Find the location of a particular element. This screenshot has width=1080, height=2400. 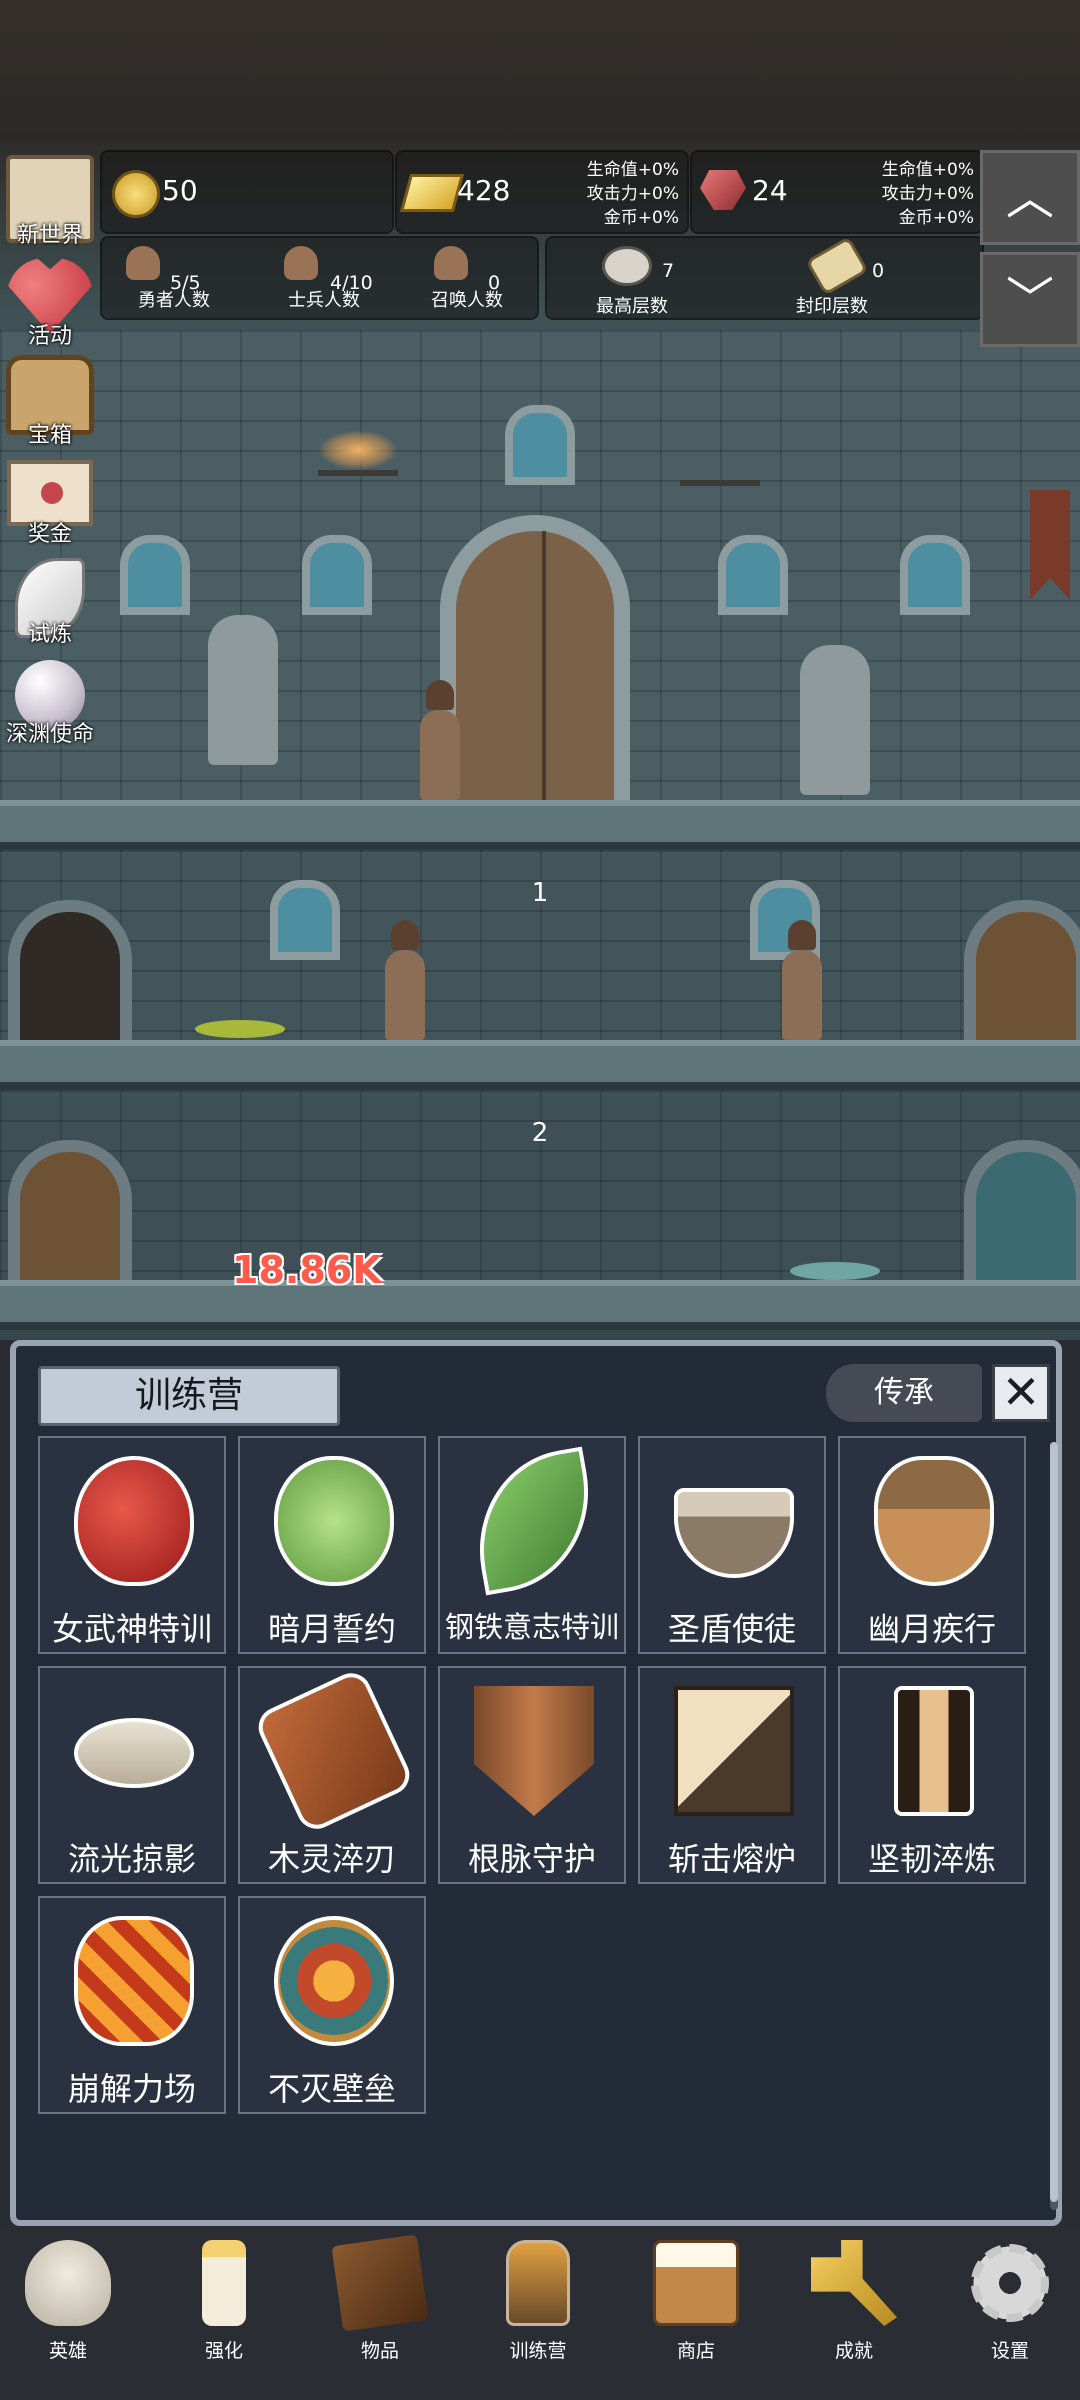

training-item-wood-blade: 木灵淬刃 is located at coordinates (332, 1775).